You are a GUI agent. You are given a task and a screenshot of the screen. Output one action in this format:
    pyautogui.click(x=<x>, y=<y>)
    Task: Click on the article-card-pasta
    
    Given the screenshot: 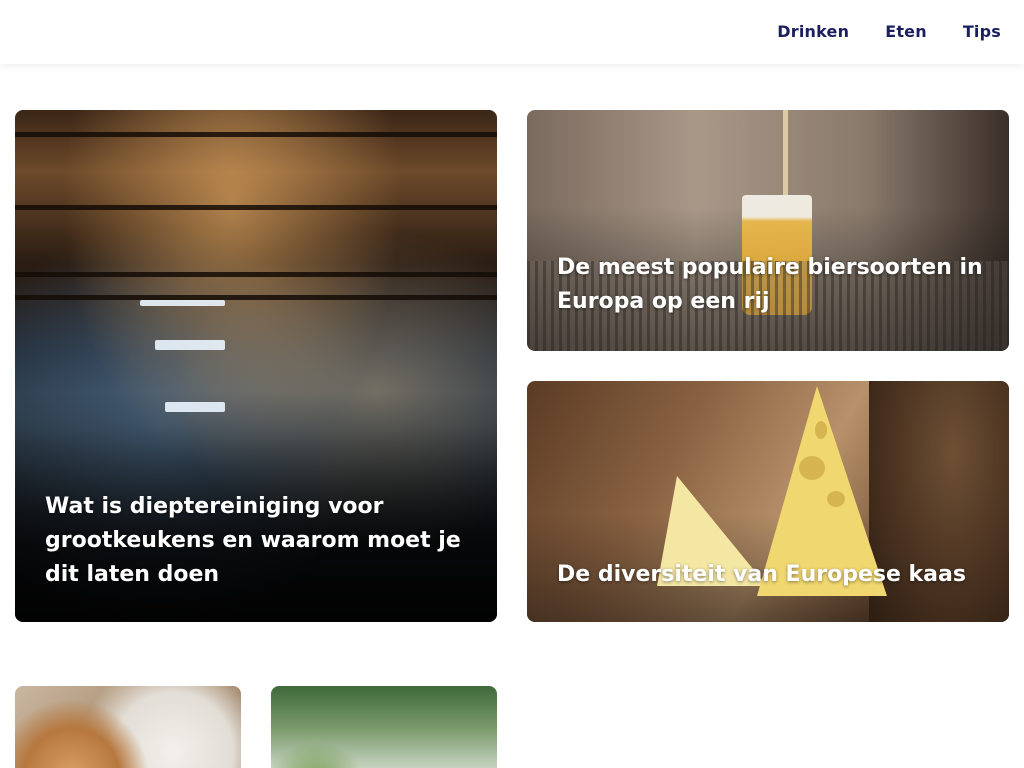 What is the action you would take?
    pyautogui.click(x=384, y=727)
    